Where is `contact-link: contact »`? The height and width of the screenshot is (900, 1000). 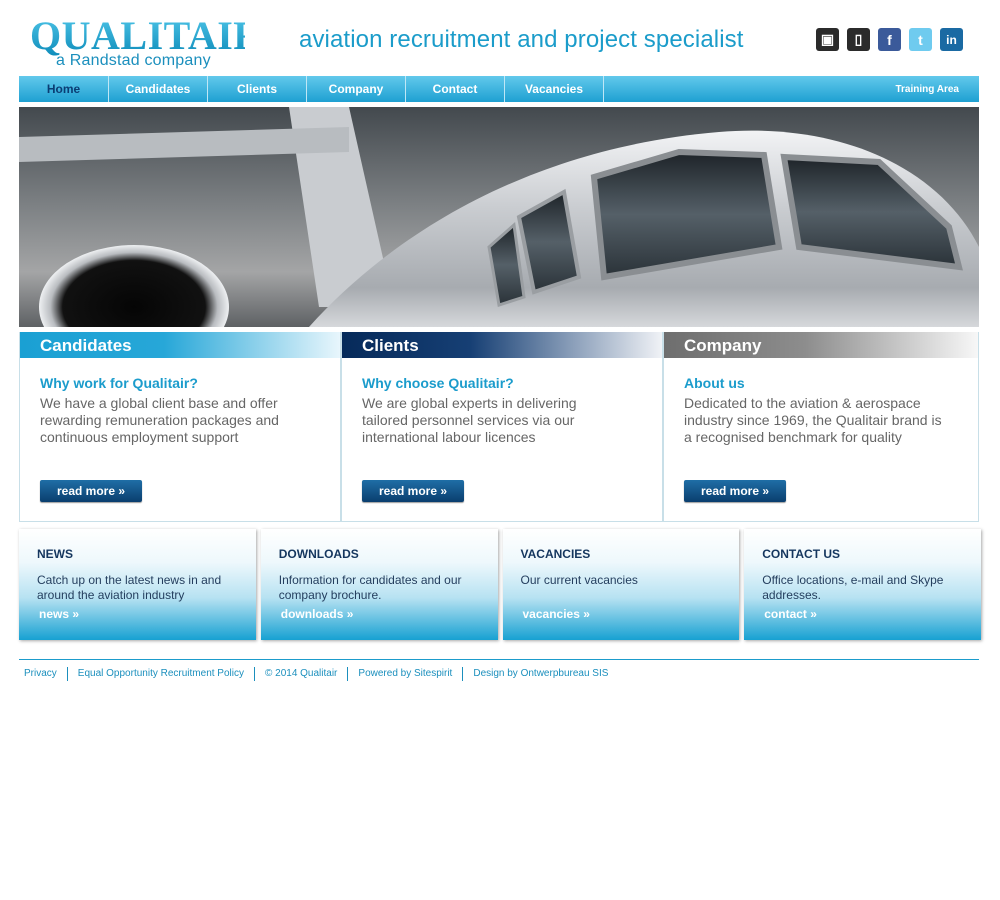 contact-link: contact » is located at coordinates (790, 614).